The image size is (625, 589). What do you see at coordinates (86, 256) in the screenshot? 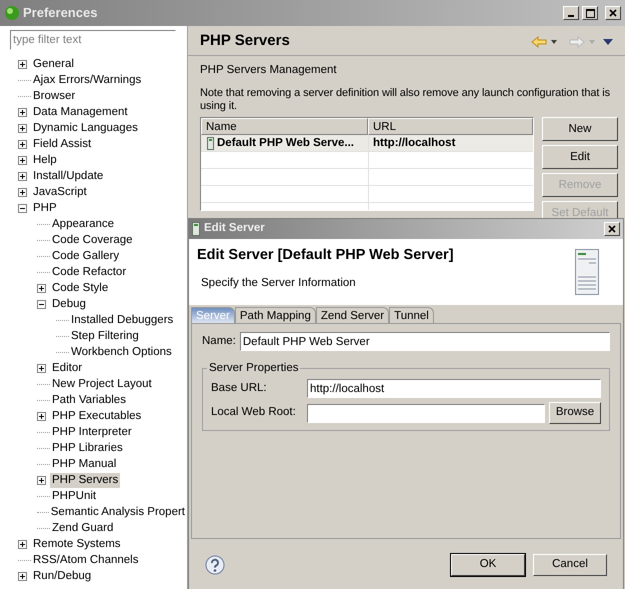
I see `tree-item: Code Gallery` at bounding box center [86, 256].